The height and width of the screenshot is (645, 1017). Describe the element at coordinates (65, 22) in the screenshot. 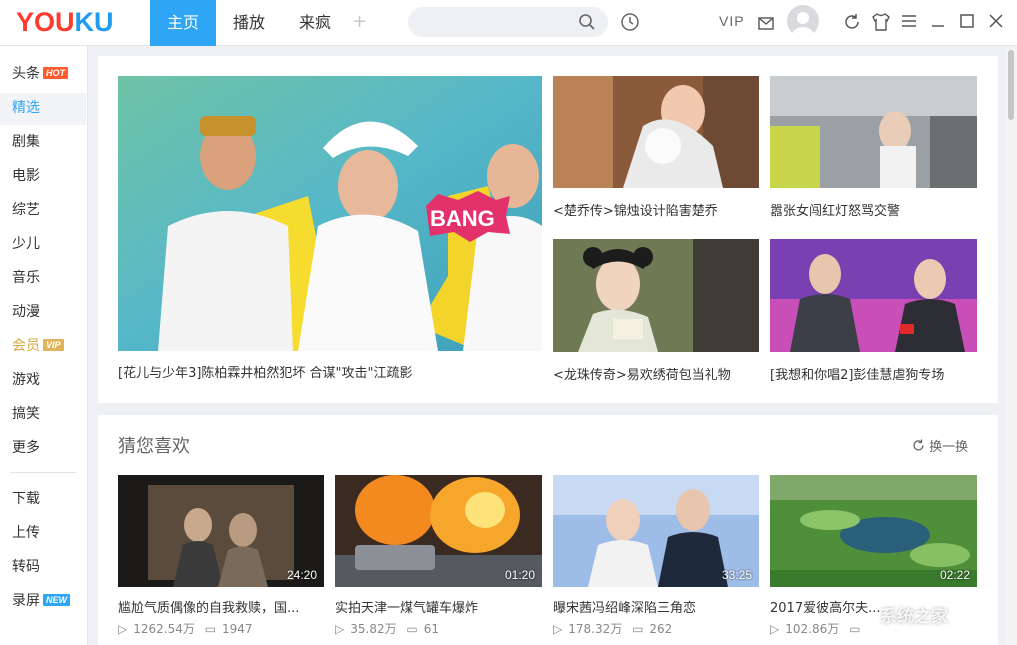

I see `youku-logo: YOUKU` at that location.